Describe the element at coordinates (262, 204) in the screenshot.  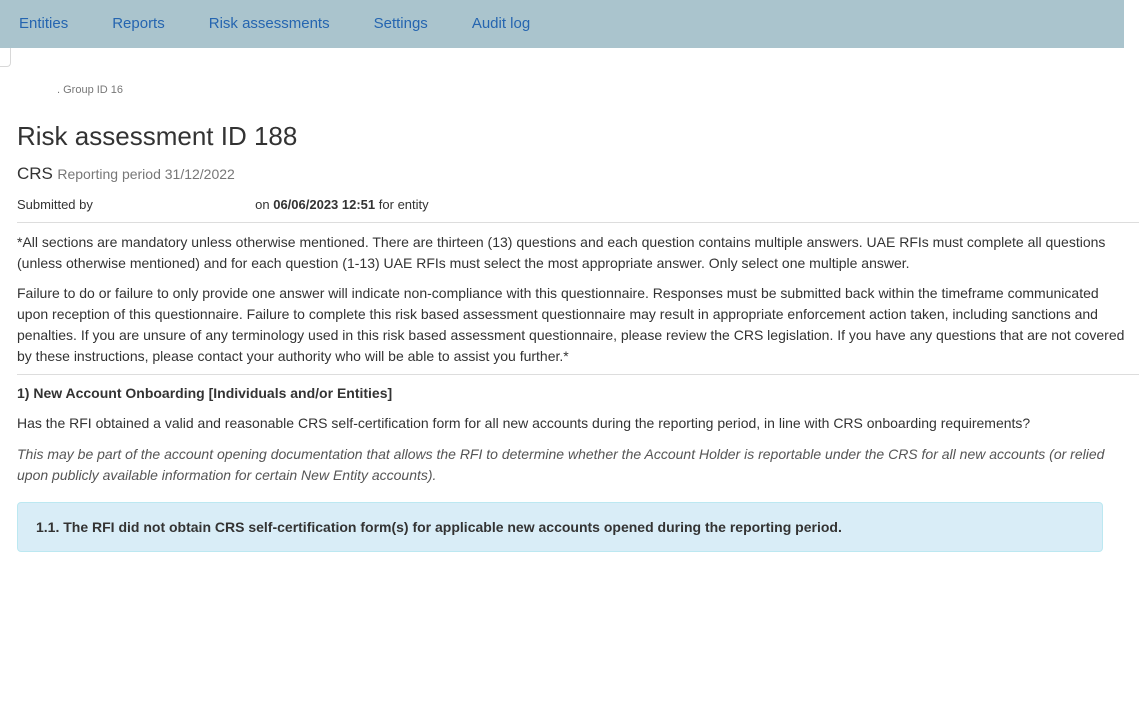
I see `submitted-on-label: on` at that location.